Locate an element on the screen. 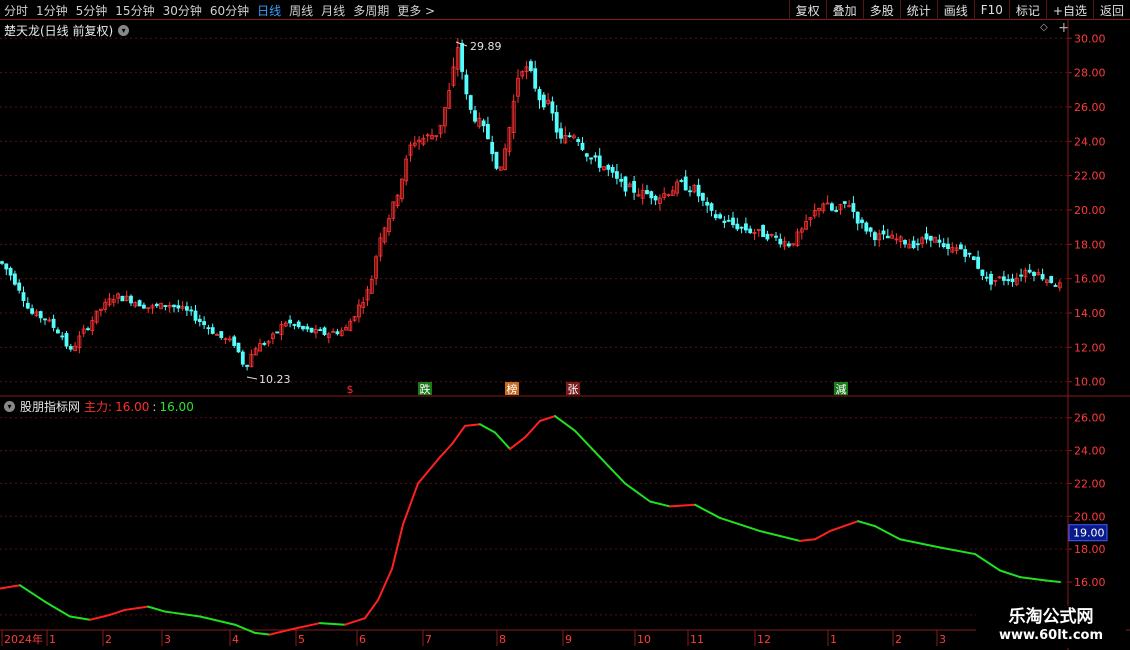  marker-label: 跌 is located at coordinates (425, 389).